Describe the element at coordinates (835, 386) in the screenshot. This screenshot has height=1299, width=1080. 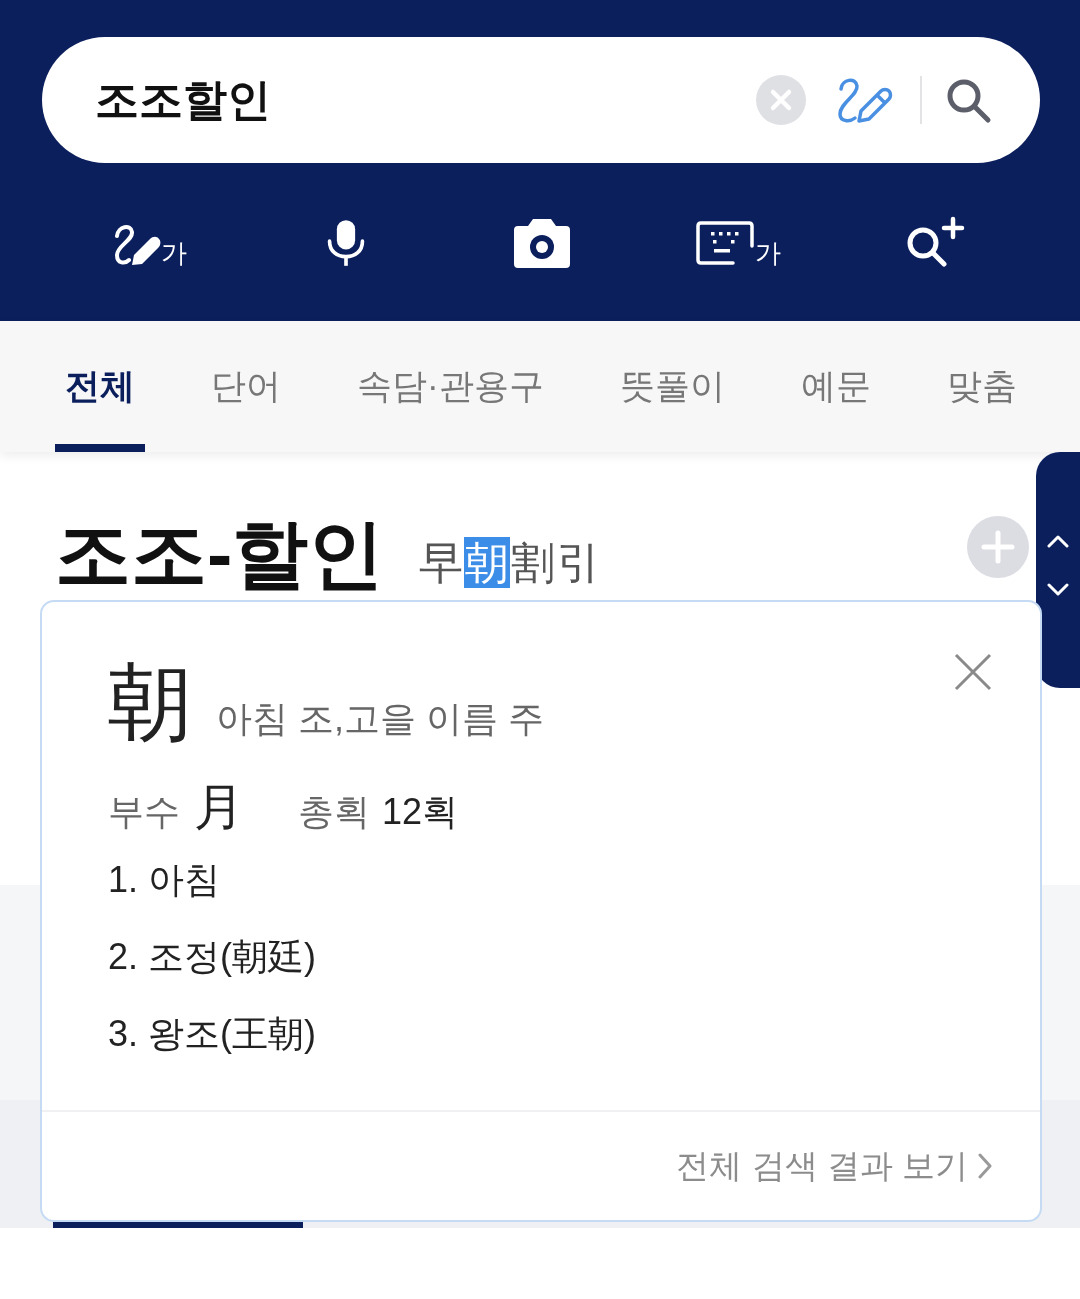
I see `tab: 예문` at that location.